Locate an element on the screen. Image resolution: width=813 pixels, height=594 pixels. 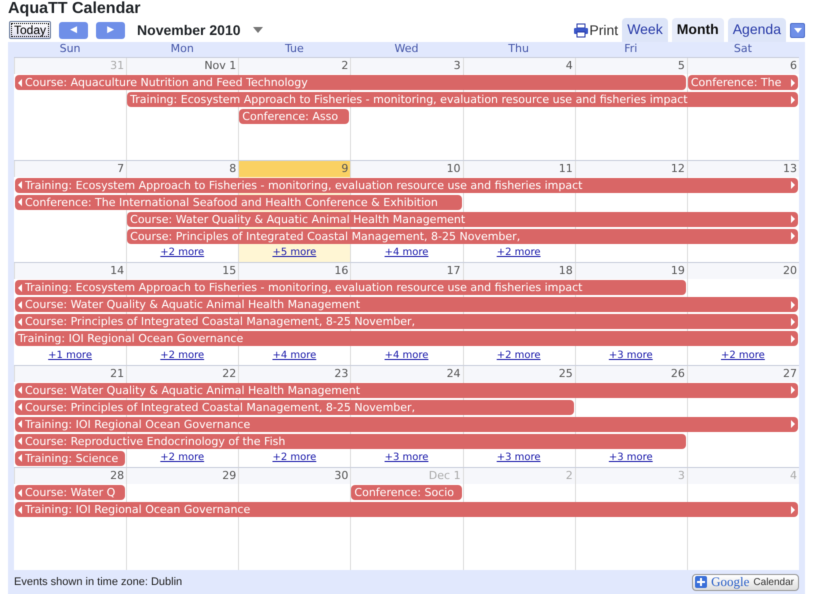
day-number: 26 is located at coordinates (630, 374).